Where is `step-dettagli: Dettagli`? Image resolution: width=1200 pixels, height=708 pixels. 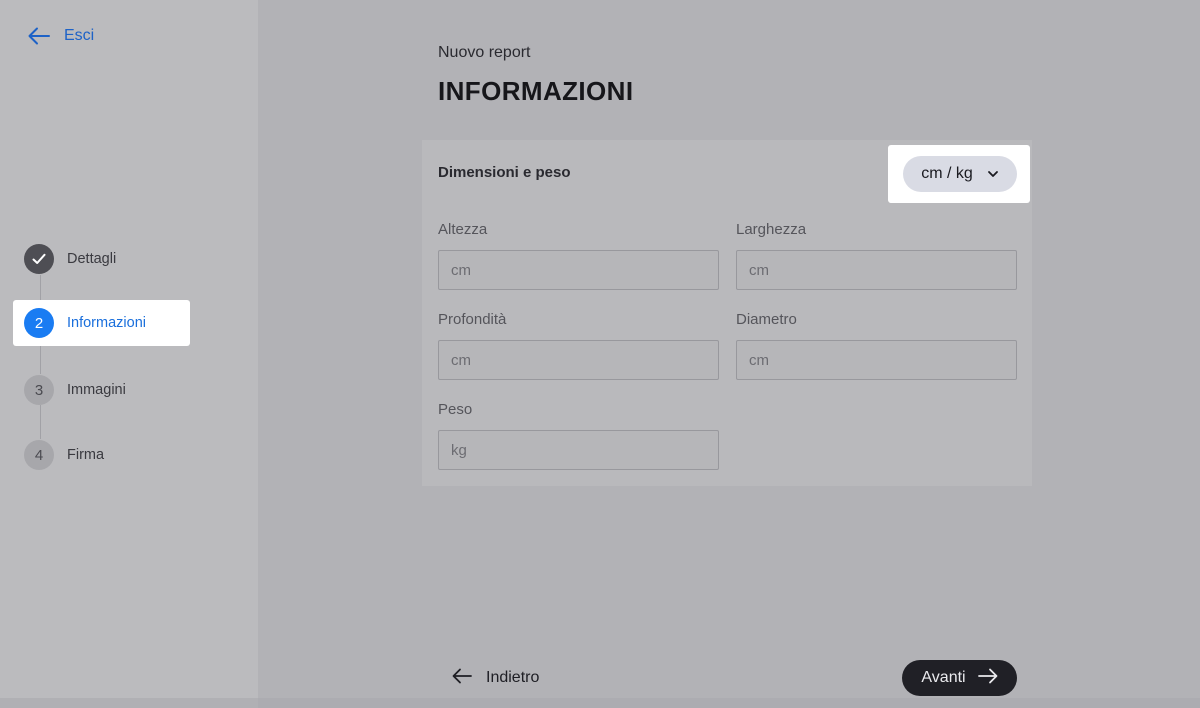
step-dettagli: Dettagli is located at coordinates (70, 259).